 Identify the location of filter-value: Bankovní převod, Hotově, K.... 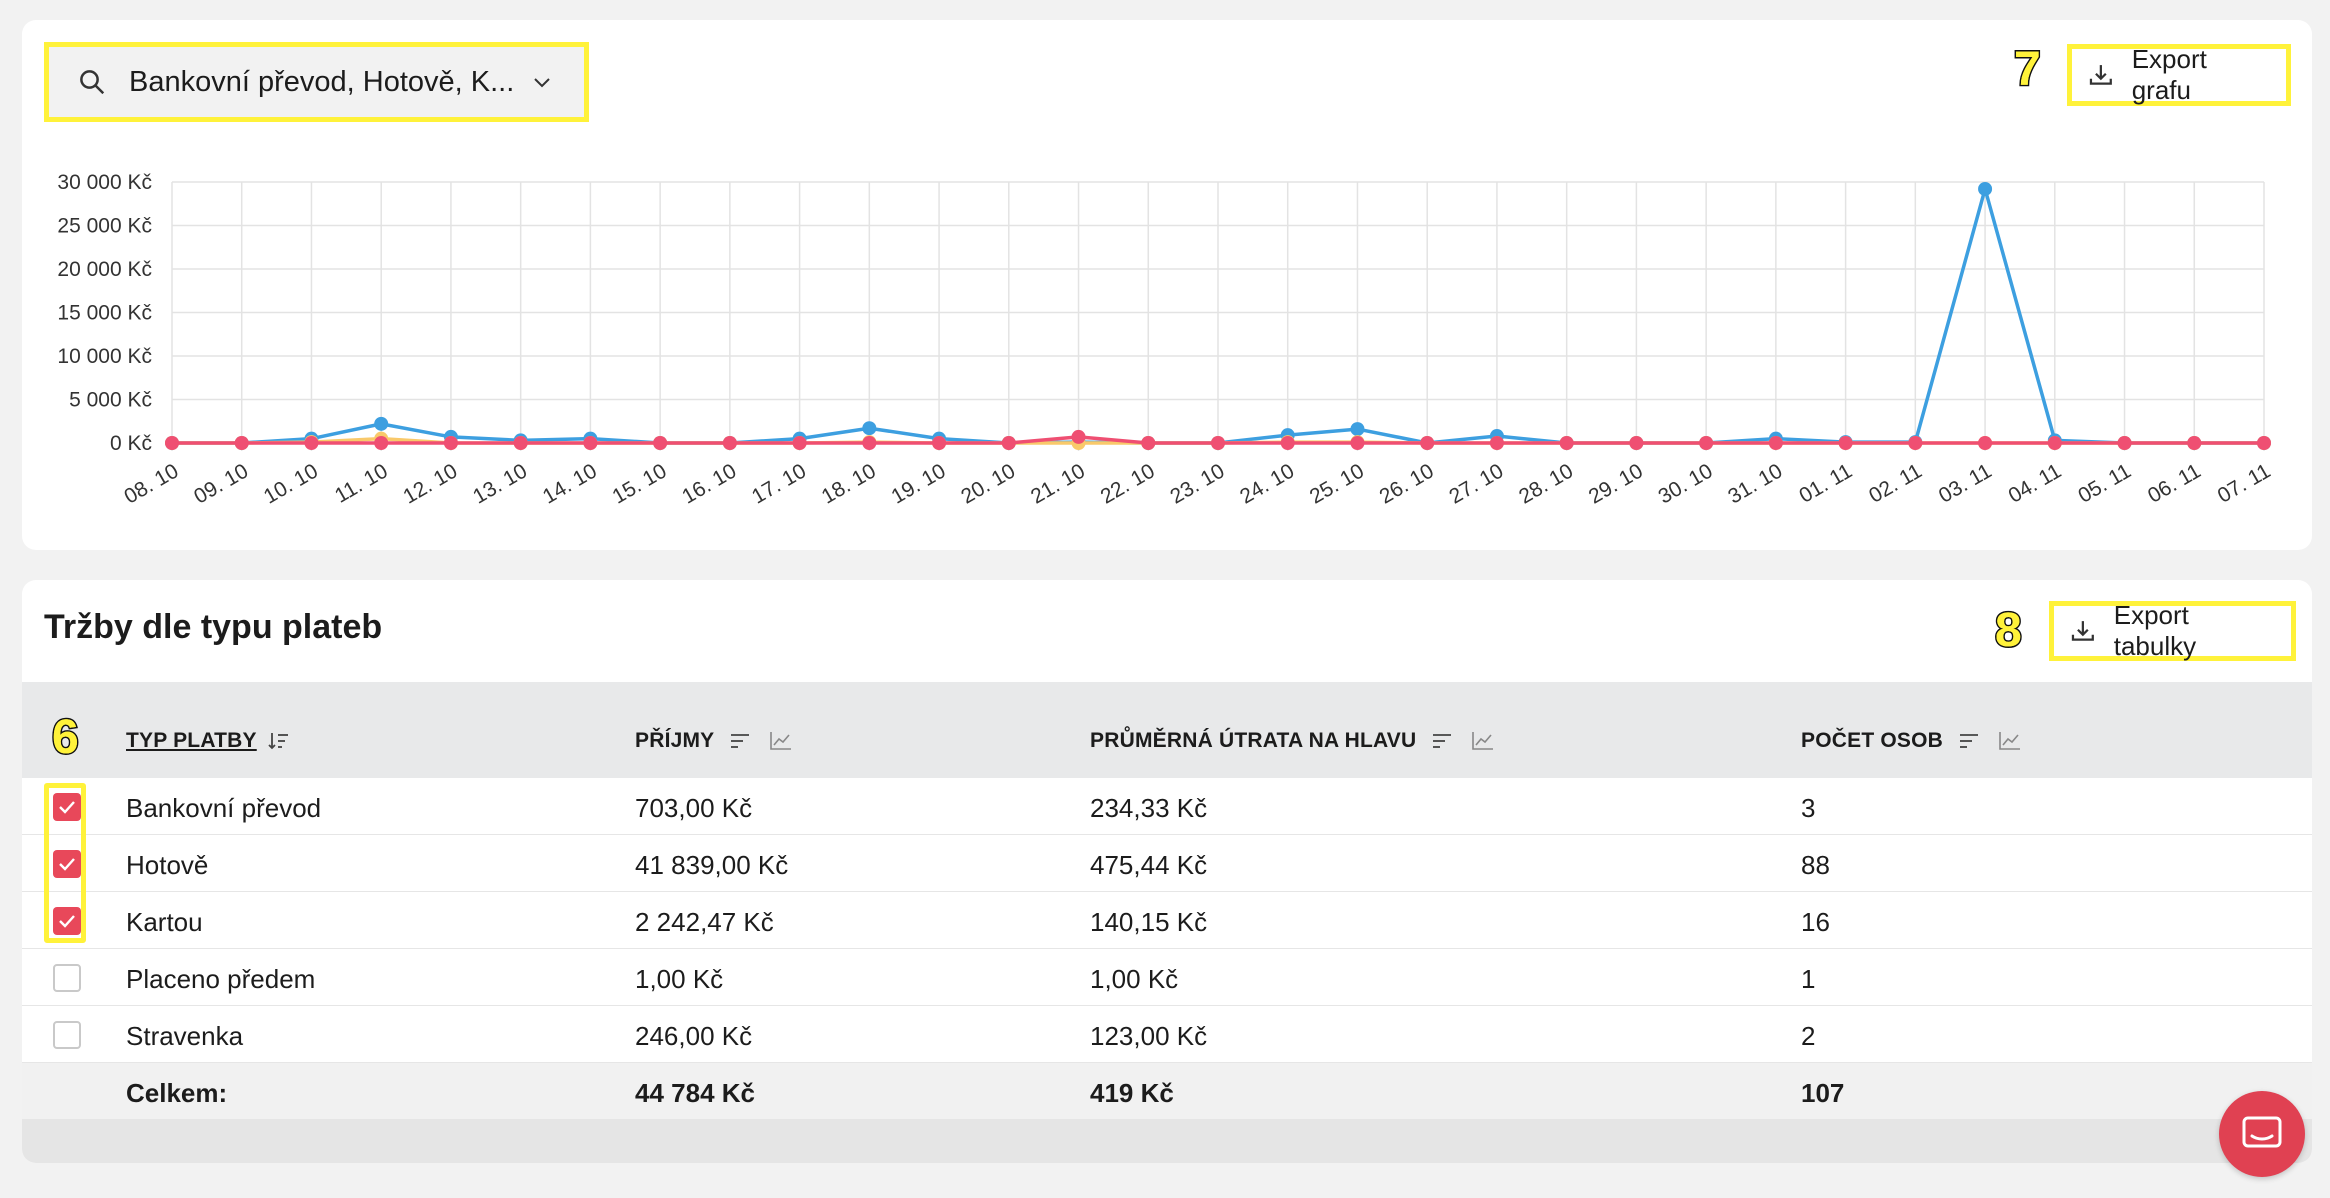
(322, 81).